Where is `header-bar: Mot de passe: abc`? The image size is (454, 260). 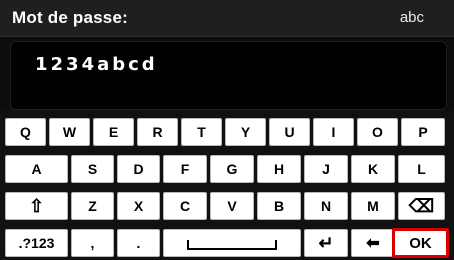 header-bar: Mot de passe: abc is located at coordinates (227, 18).